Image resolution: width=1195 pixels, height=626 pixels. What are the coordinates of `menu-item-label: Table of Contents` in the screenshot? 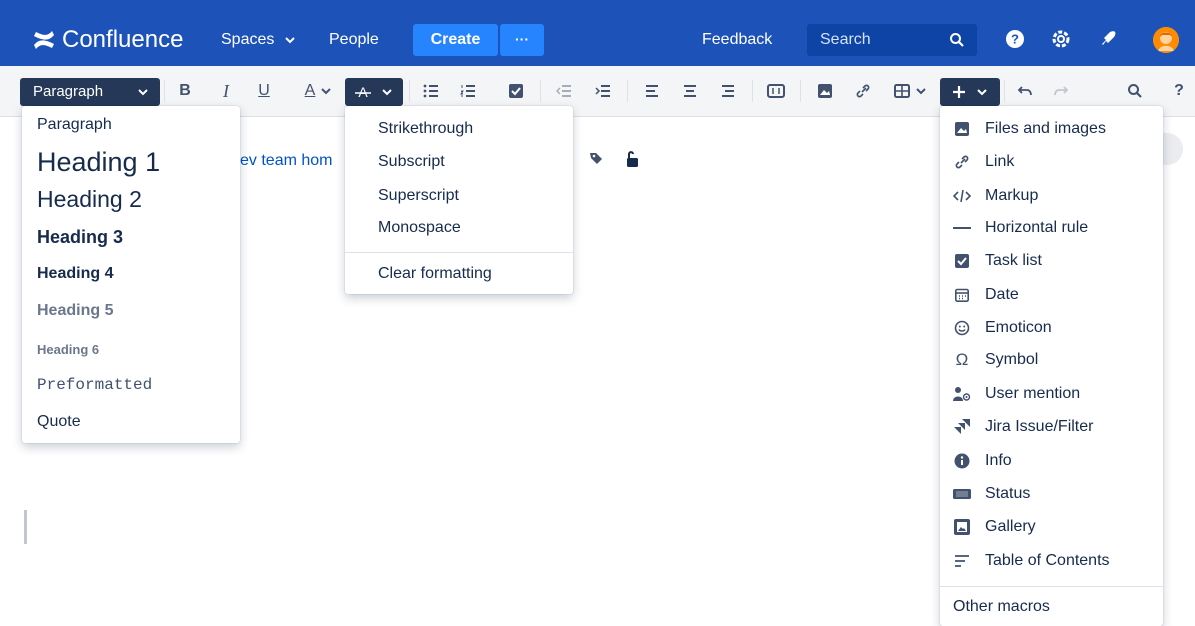 It's located at (1047, 560).